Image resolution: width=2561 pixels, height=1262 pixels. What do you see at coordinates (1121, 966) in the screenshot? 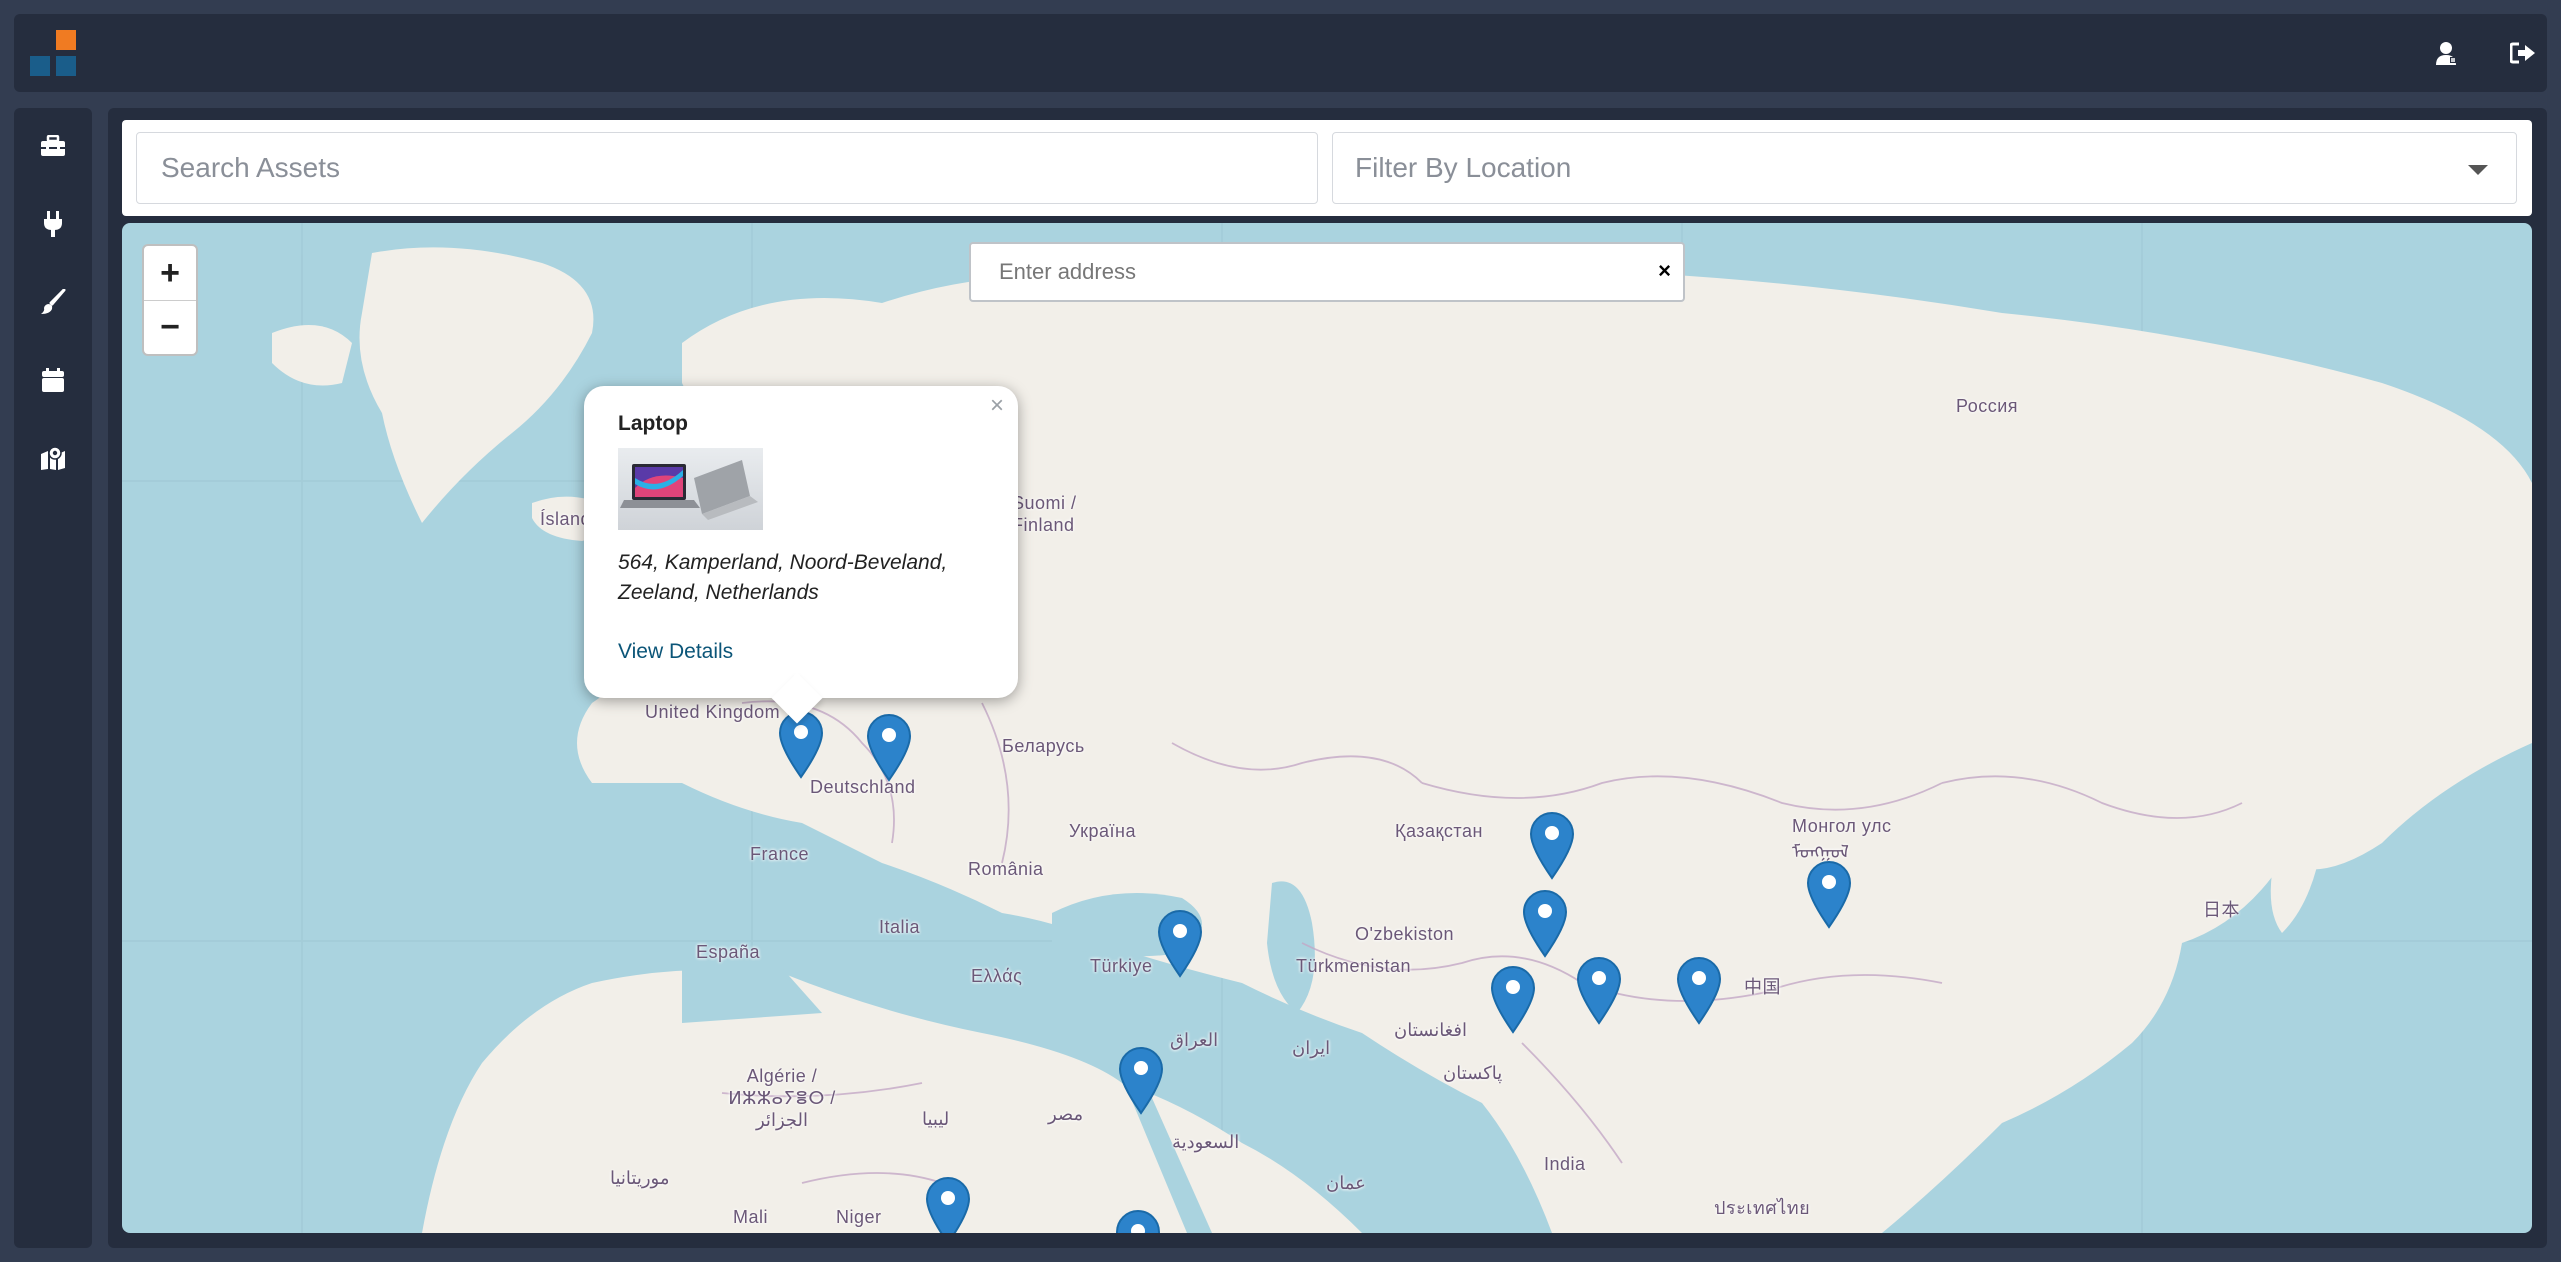
I see `map-label: Türkiye` at bounding box center [1121, 966].